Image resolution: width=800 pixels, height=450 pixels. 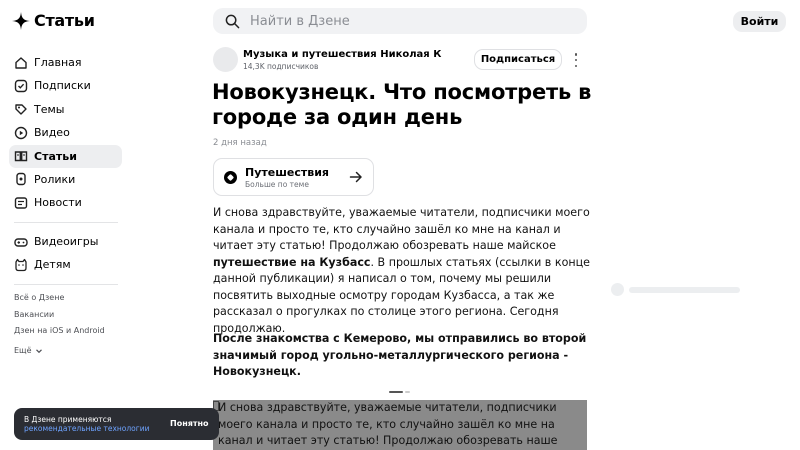 I want to click on search-icon, so click(x=232, y=21).